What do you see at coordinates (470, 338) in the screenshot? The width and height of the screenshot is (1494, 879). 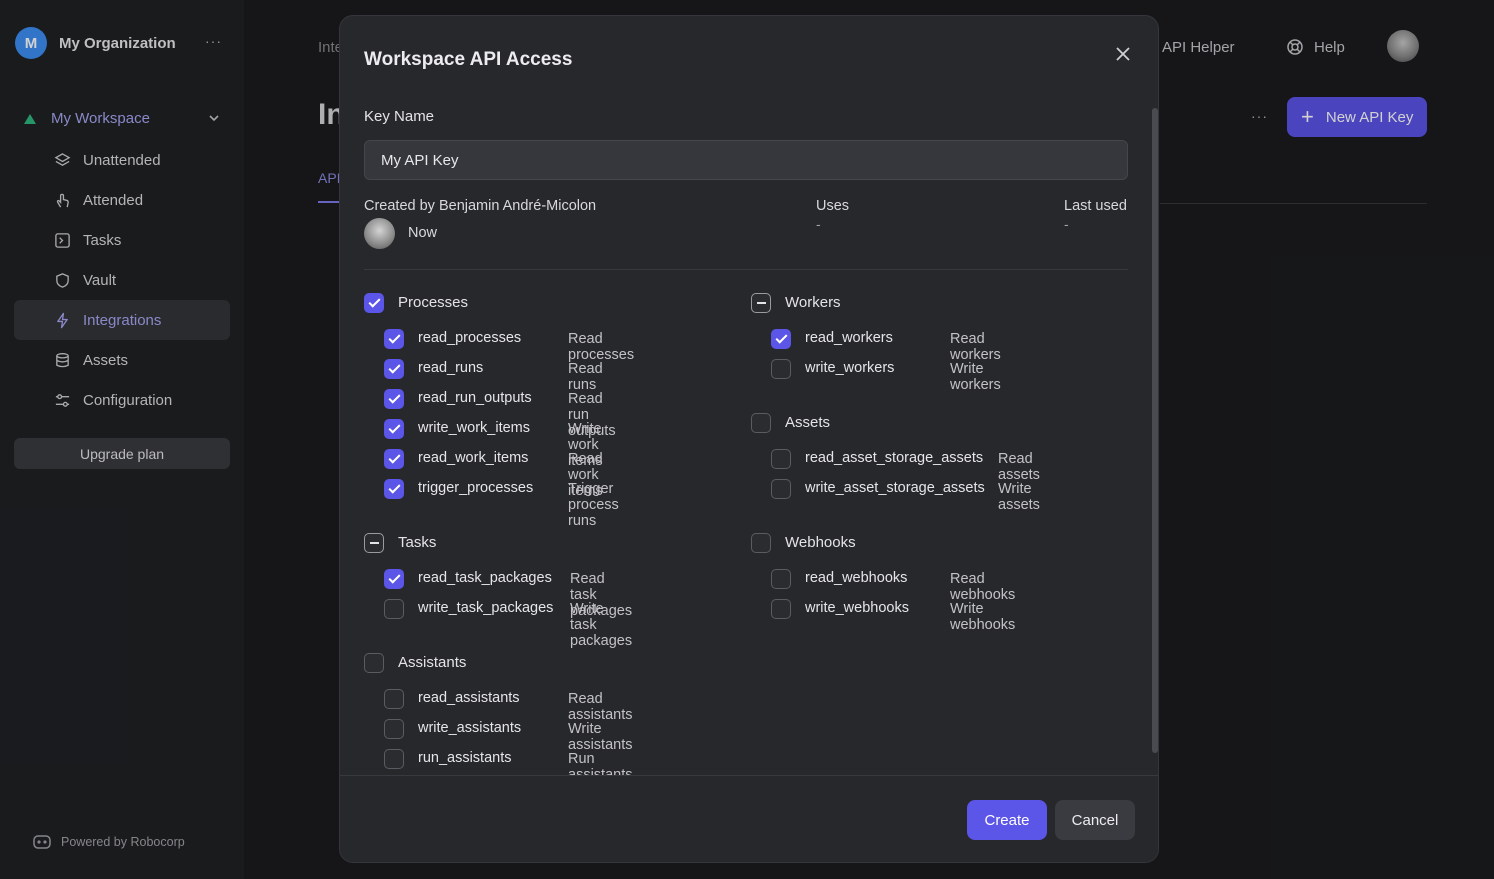 I see `permission-name: read_processes` at bounding box center [470, 338].